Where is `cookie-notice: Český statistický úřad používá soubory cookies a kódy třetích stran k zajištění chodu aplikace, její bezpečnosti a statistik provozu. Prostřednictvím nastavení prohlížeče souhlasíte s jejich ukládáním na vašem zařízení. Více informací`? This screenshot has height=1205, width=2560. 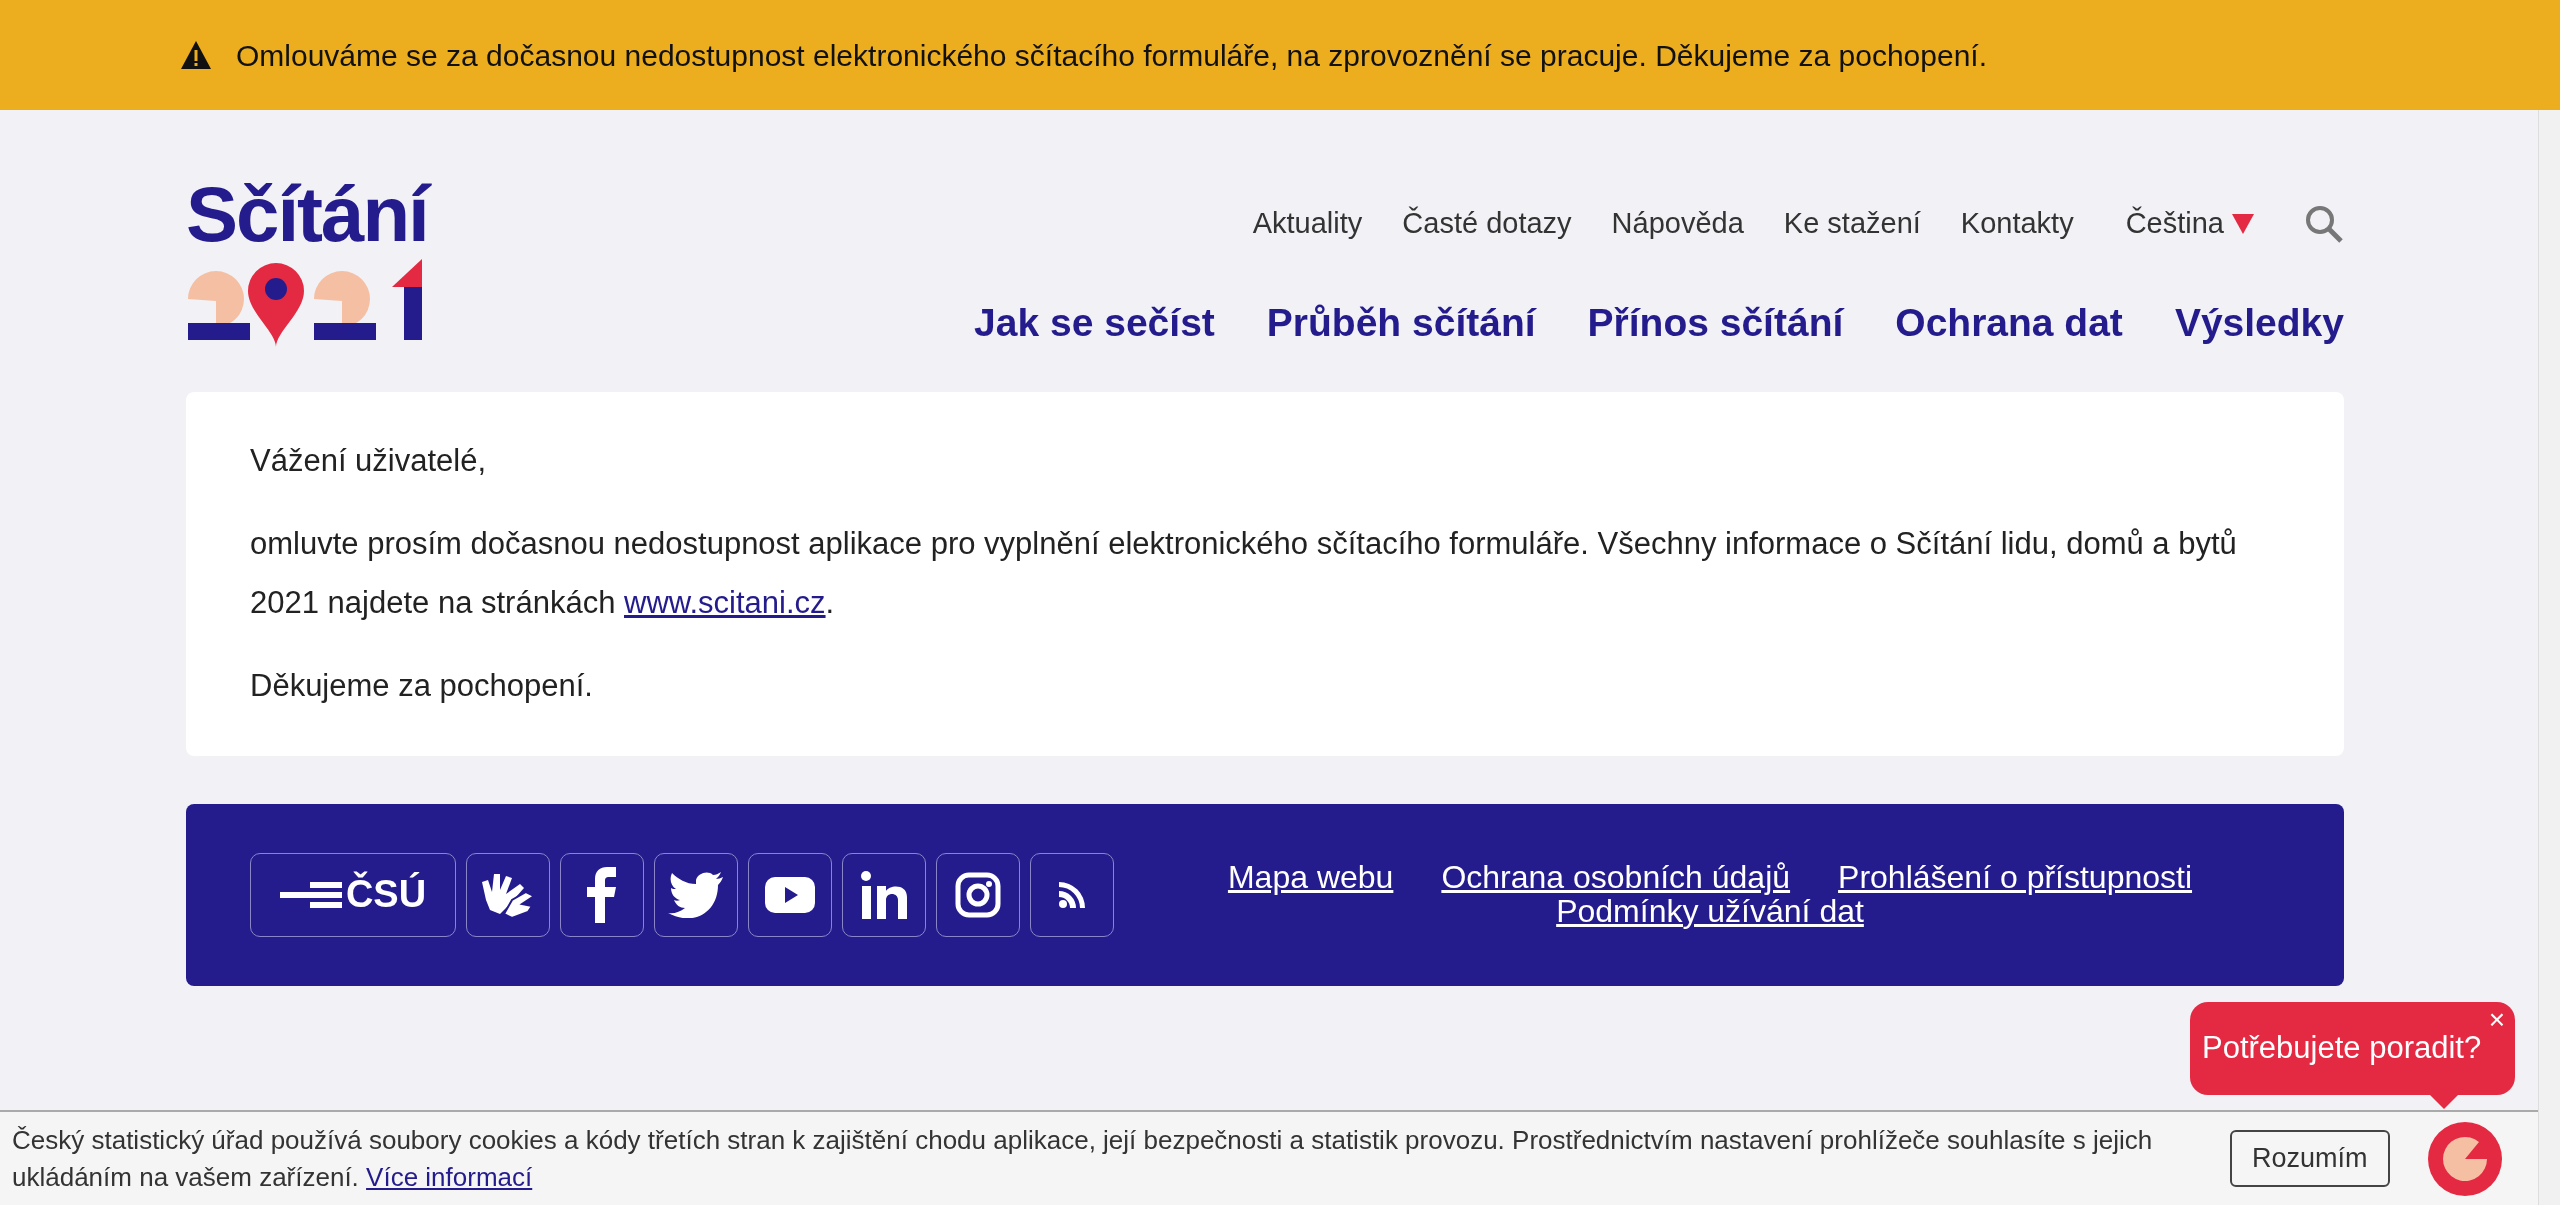 cookie-notice: Český statistický úřad používá soubory cookies a kódy třetích stran k zajištění chodu aplikace, její bezpečnosti a statistik provozu. Prostřednictvím nastavení prohlížeče souhlasíte s jejich ukládáním na vašem zařízení. Více informací is located at coordinates (1083, 1159).